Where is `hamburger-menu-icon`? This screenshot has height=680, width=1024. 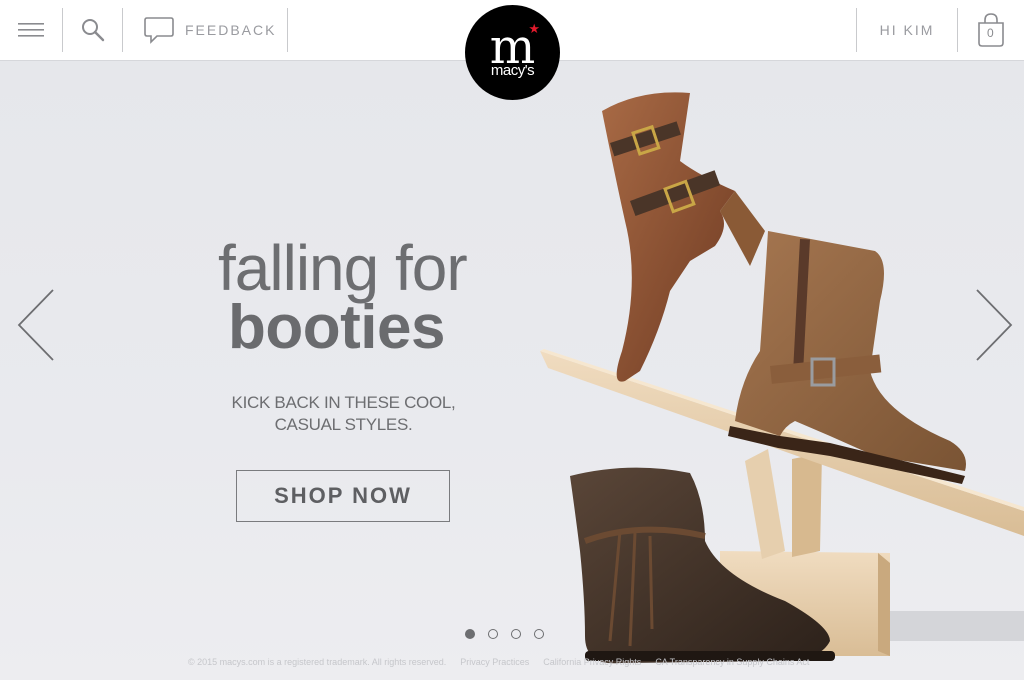 hamburger-menu-icon is located at coordinates (31, 30).